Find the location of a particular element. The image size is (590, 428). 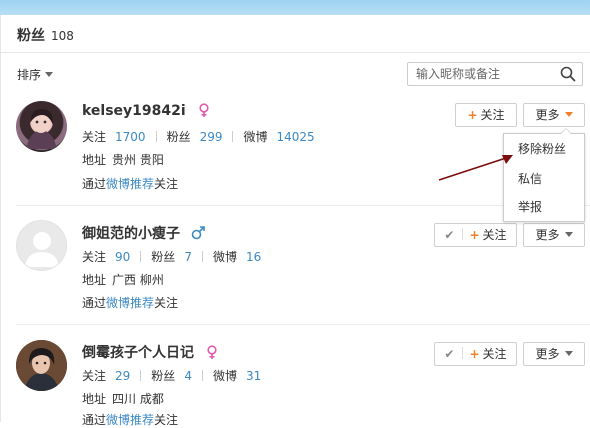

address-value: 四川 成都 is located at coordinates (138, 399).